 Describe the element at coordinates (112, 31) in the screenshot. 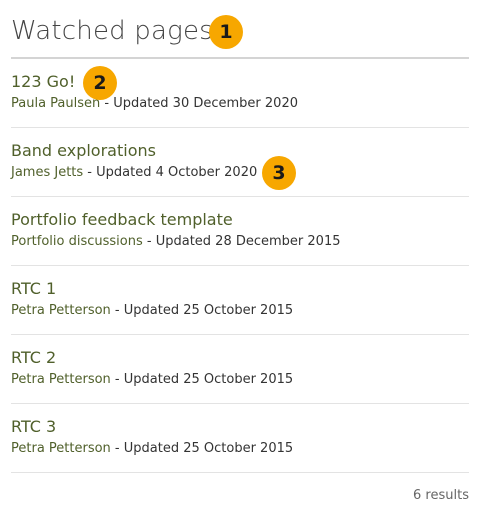

I see `block-title: Watched pages` at that location.